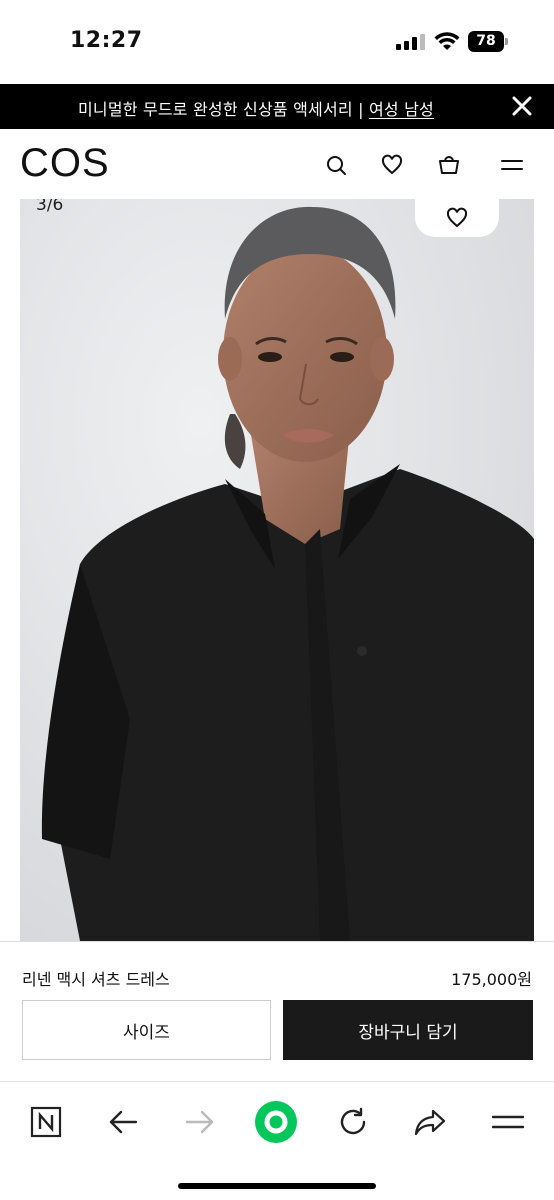 This screenshot has height=1200, width=554. I want to click on home-indicator, so click(277, 1186).